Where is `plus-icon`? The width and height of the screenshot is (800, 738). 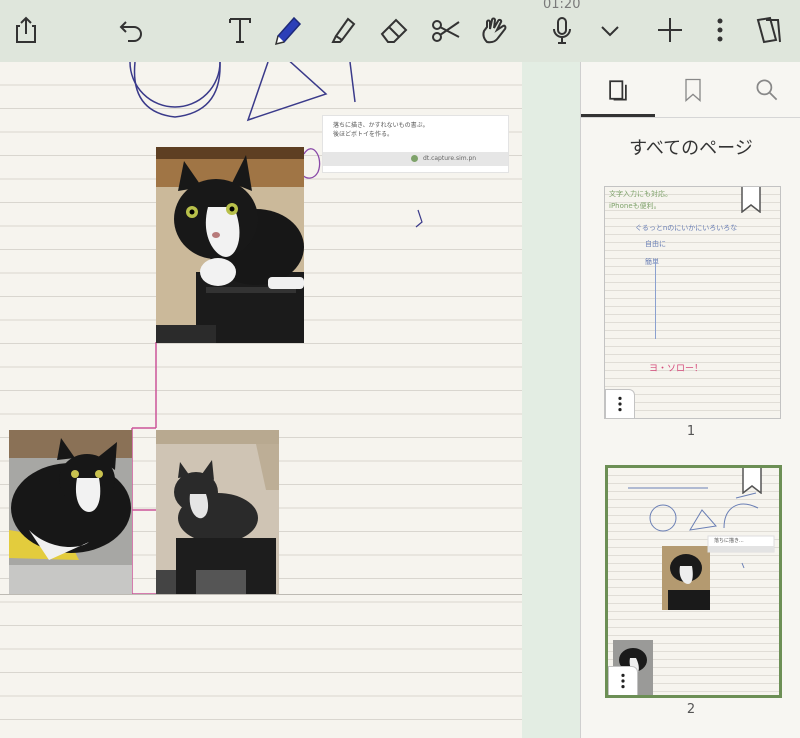 plus-icon is located at coordinates (670, 30).